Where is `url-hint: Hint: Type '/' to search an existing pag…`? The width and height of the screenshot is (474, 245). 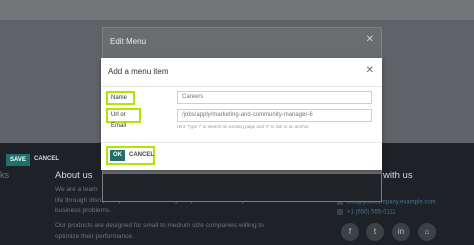
url-hint: Hint: Type '/' to search an existing pag… is located at coordinates (243, 126).